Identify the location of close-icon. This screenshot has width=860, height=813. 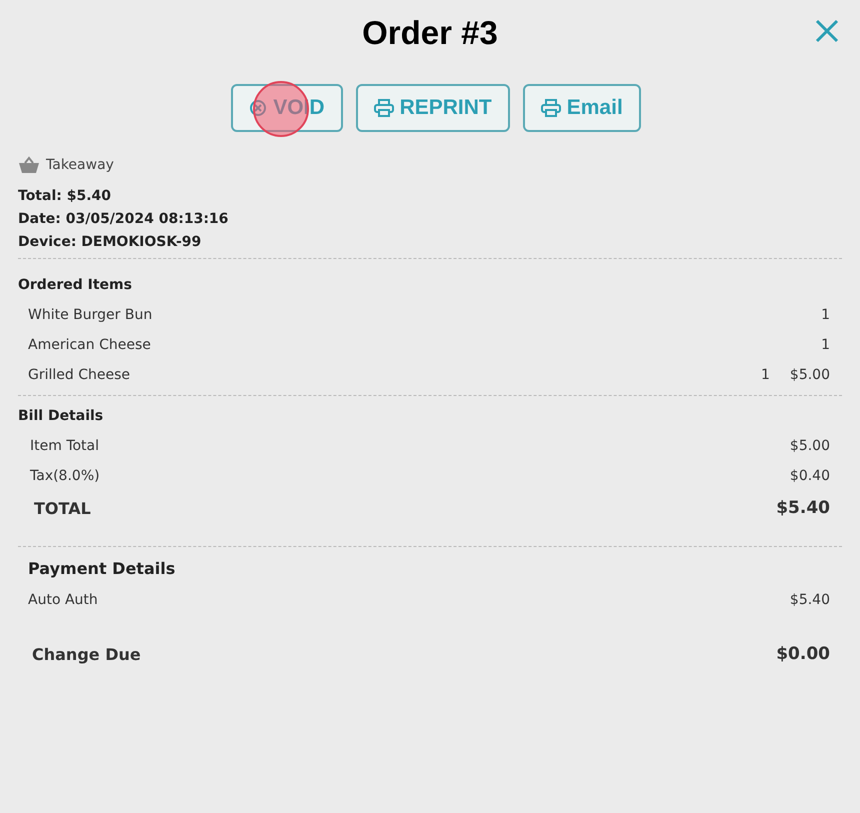
(827, 31).